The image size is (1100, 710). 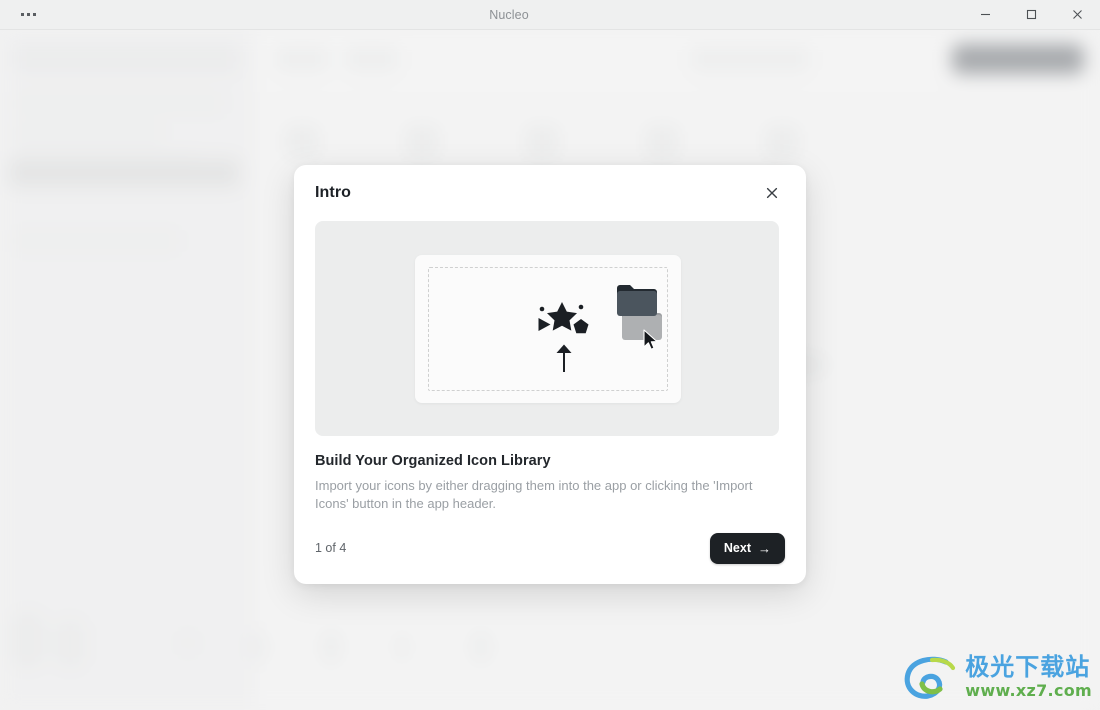 What do you see at coordinates (637, 300) in the screenshot?
I see `folder-icon` at bounding box center [637, 300].